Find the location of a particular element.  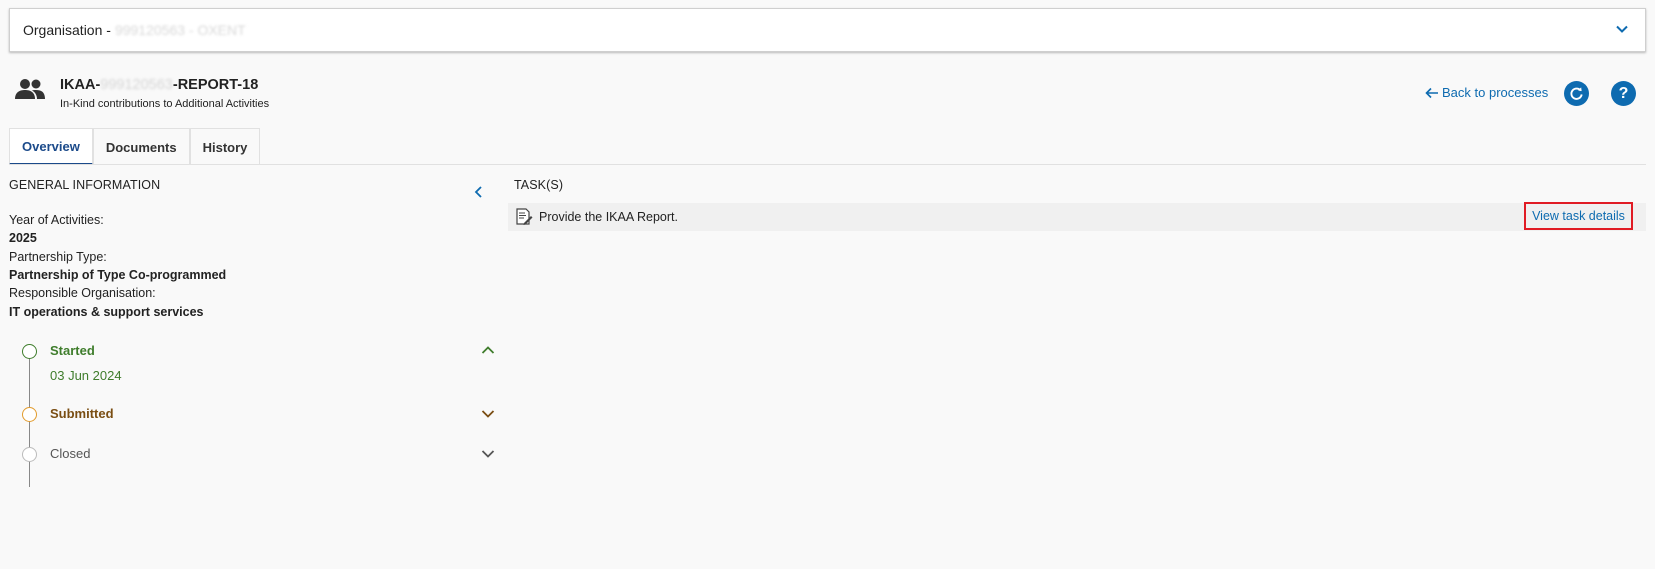

organisation-label: Organisation - is located at coordinates (67, 30).